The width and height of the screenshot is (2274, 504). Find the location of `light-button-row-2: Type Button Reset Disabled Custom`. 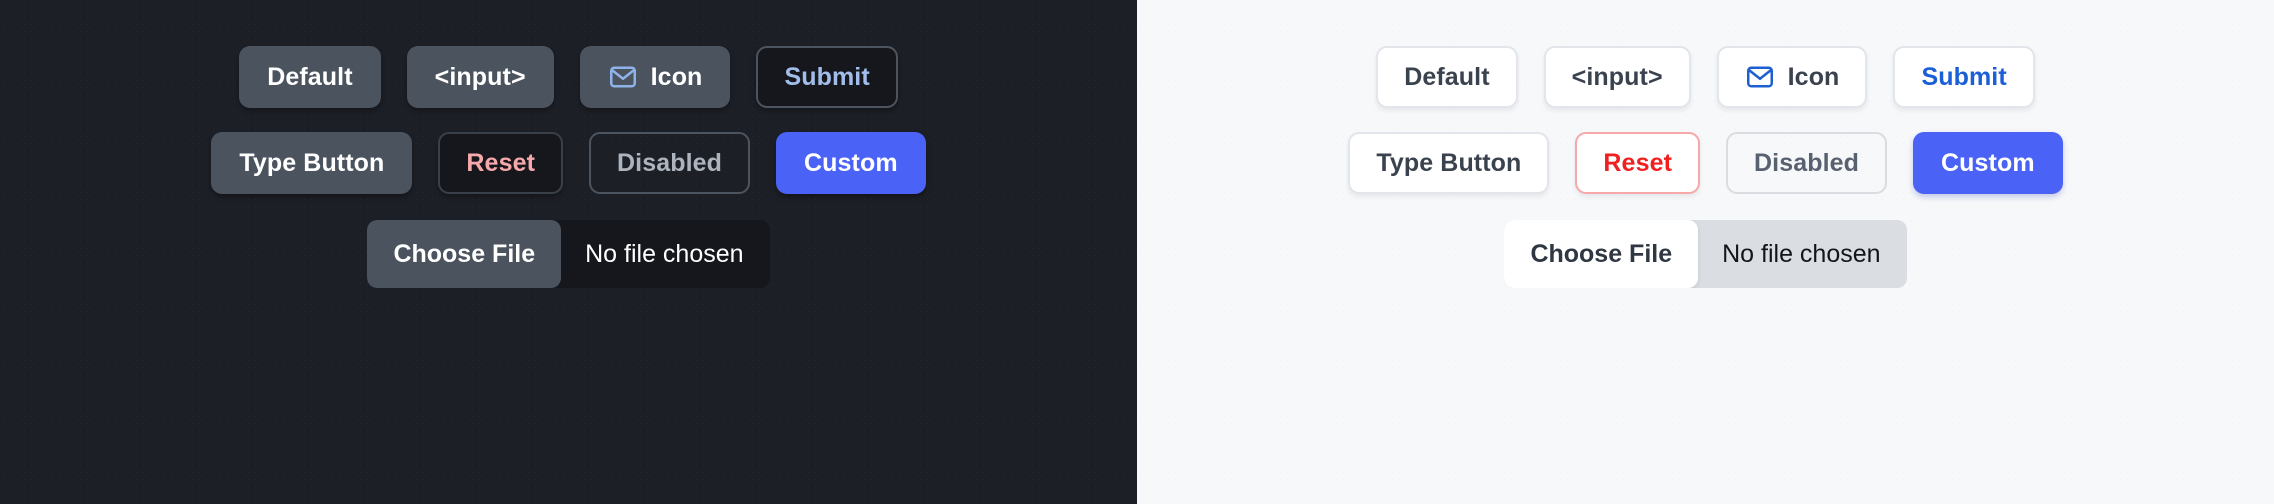

light-button-row-2: Type Button Reset Disabled Custom is located at coordinates (1705, 163).